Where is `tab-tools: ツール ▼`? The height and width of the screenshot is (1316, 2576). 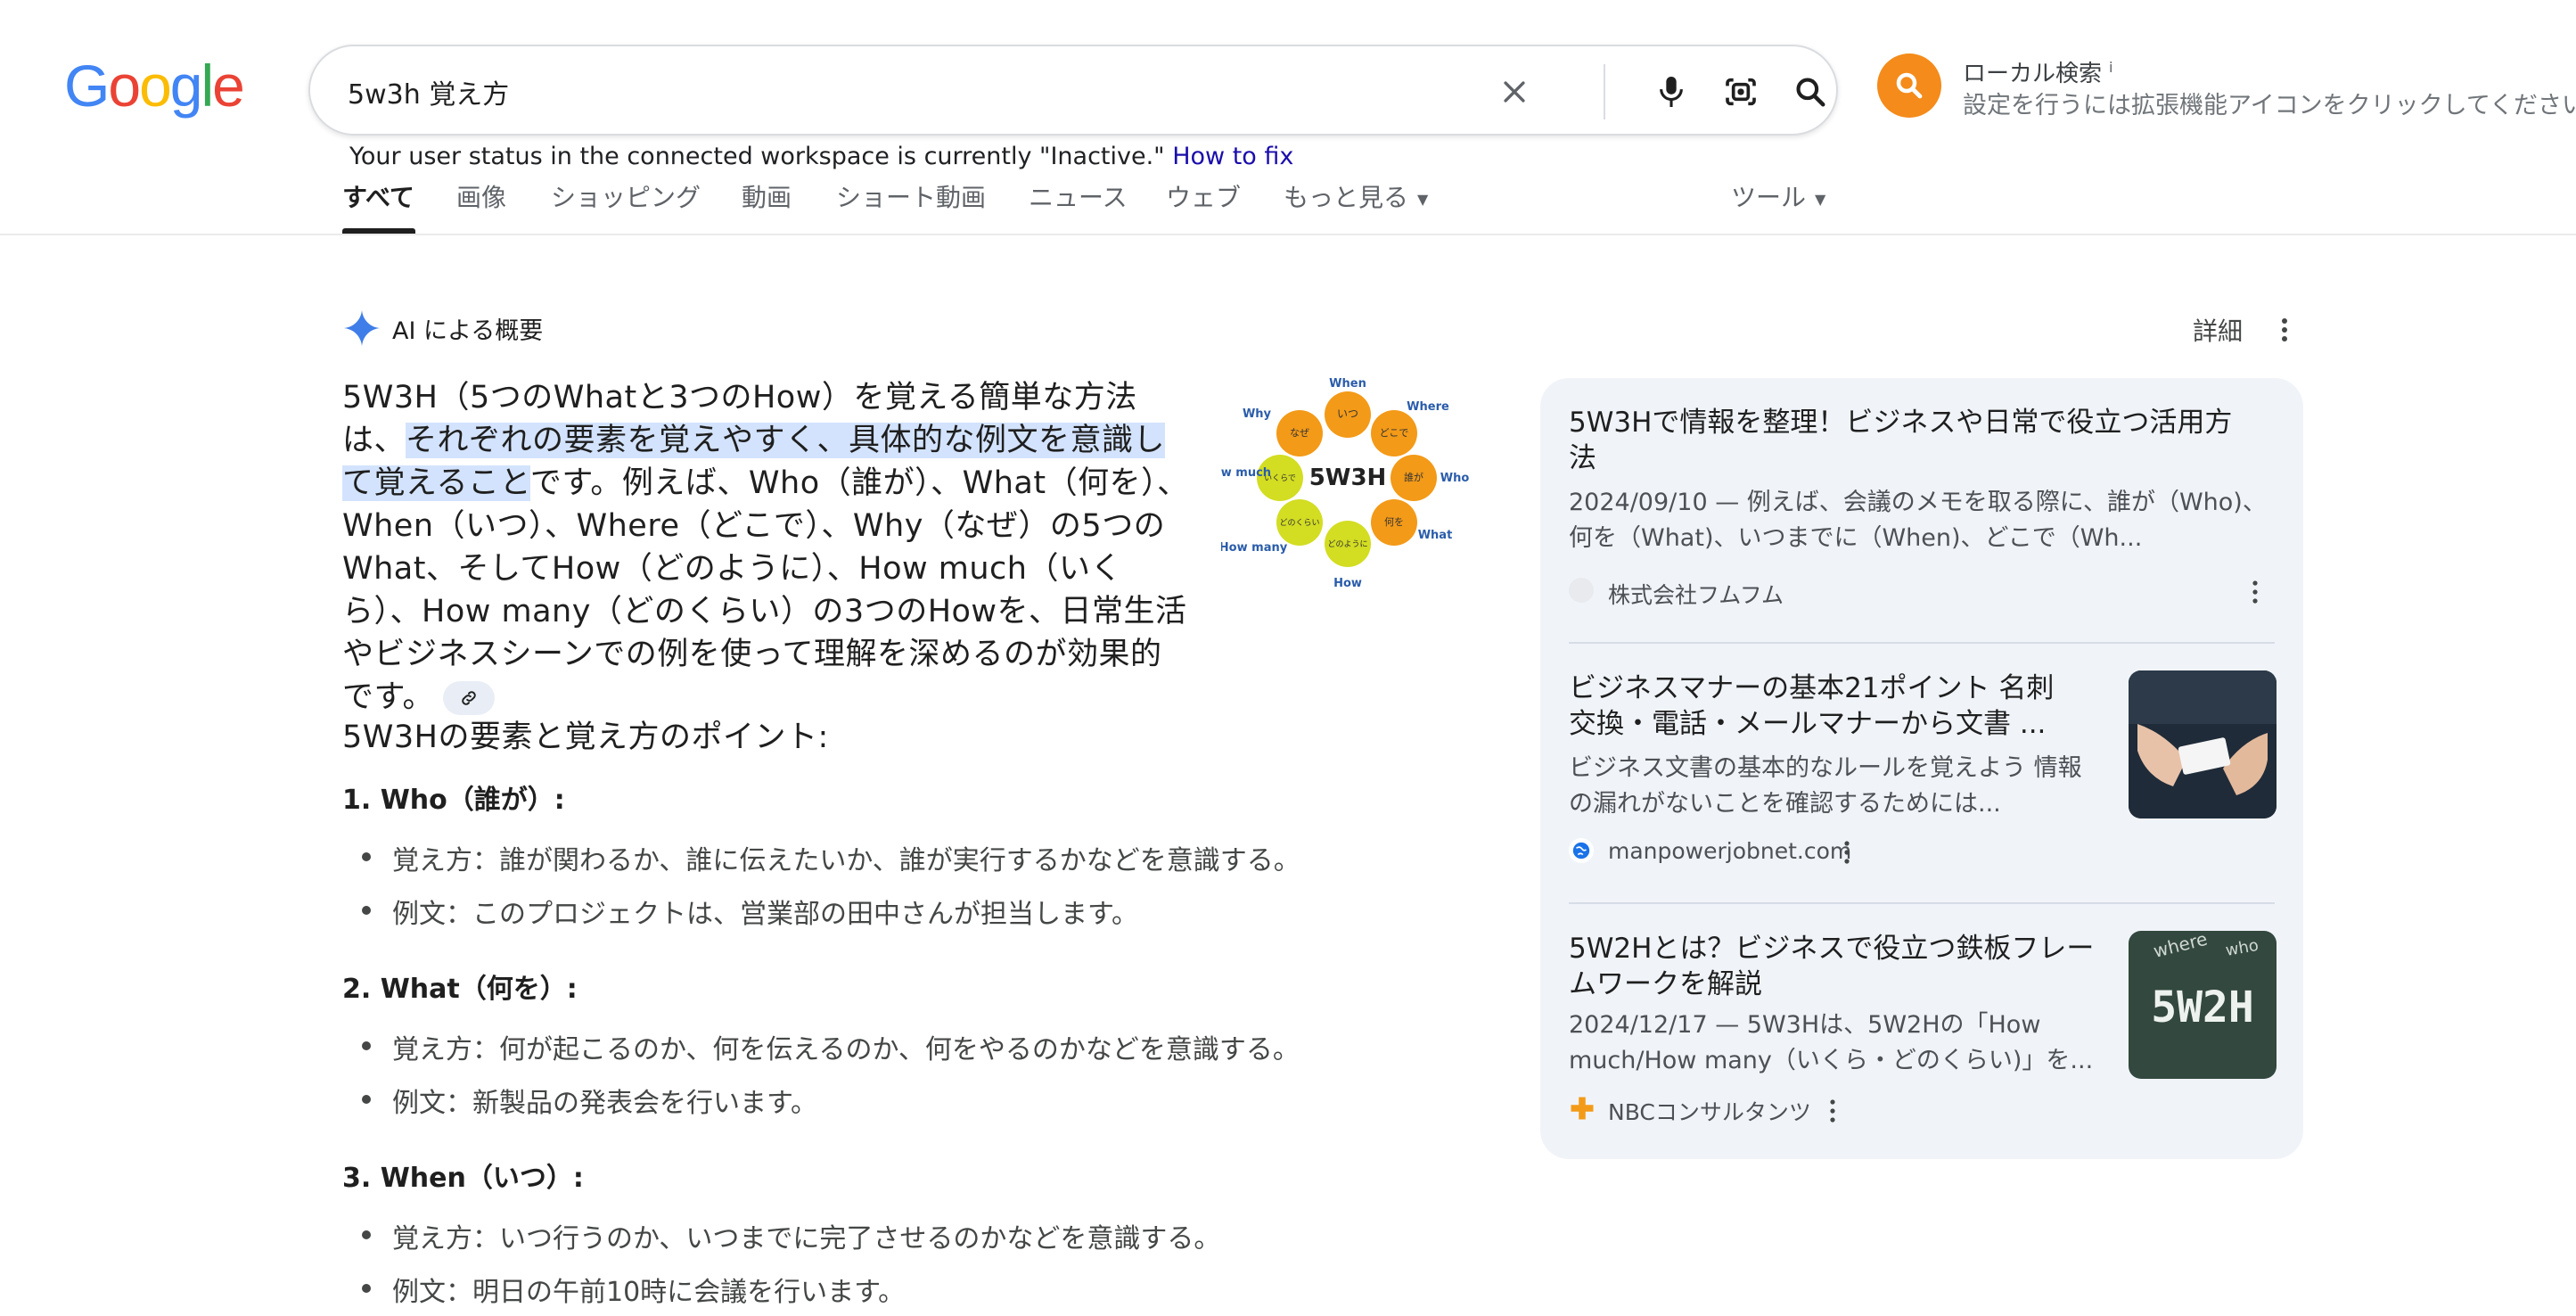
tab-tools: ツール ▼ is located at coordinates (1778, 196).